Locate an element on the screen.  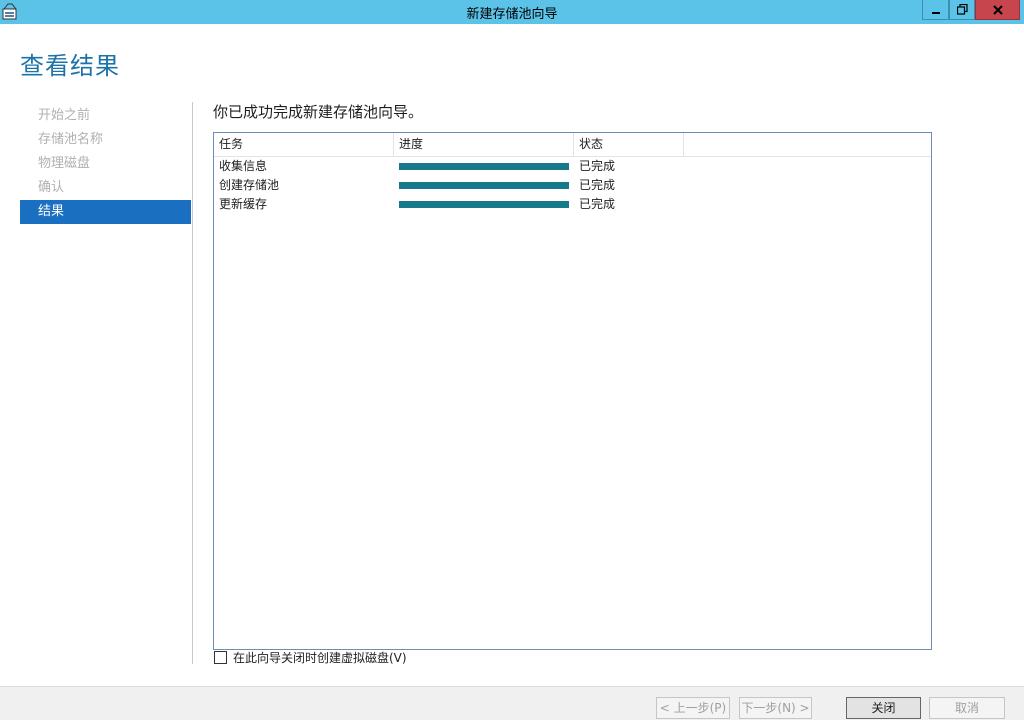
page-title: 查看结果 is located at coordinates (70, 66).